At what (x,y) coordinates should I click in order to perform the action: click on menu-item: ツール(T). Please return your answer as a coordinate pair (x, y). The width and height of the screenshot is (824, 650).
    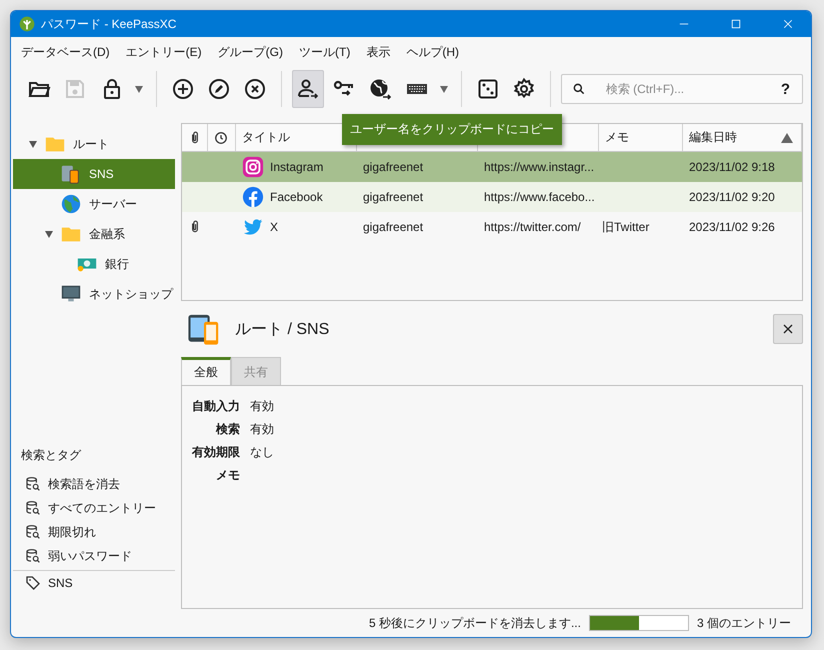
    Looking at the image, I should click on (324, 52).